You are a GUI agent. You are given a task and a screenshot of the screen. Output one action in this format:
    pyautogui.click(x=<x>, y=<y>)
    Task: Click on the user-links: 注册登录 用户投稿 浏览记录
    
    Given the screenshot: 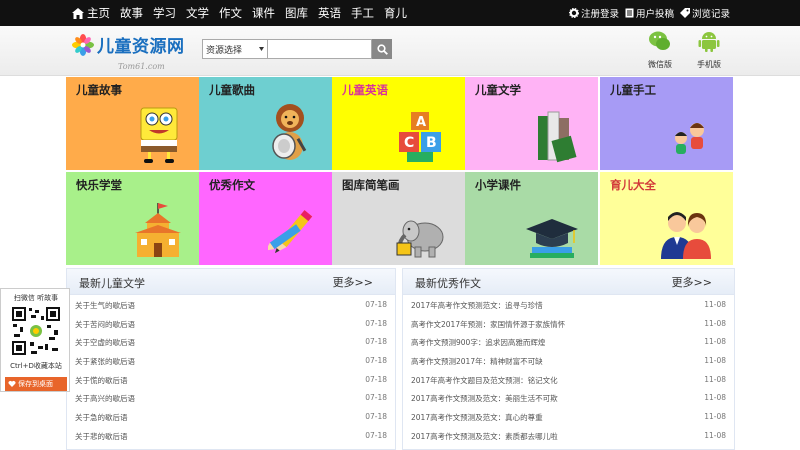 What is the action you would take?
    pyautogui.click(x=646, y=13)
    